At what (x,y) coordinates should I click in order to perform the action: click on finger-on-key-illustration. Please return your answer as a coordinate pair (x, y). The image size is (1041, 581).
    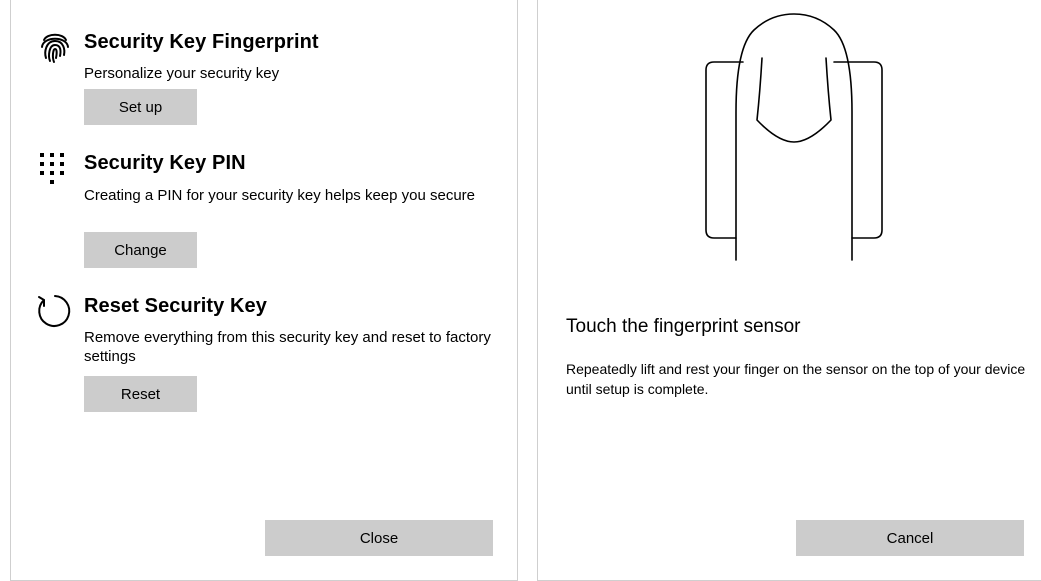
    Looking at the image, I should click on (794, 137).